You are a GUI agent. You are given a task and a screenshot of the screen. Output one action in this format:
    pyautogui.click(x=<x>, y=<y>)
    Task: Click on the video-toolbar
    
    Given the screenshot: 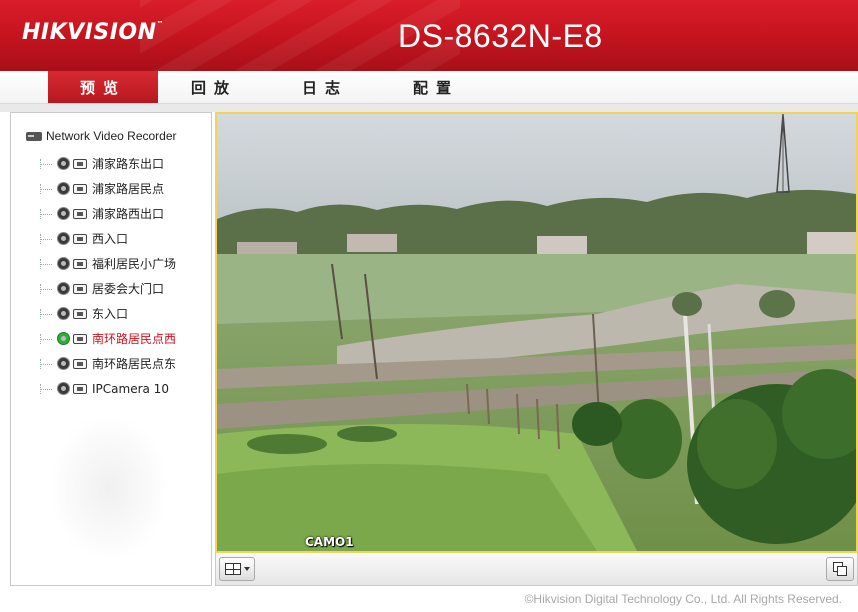 What is the action you would take?
    pyautogui.click(x=536, y=569)
    